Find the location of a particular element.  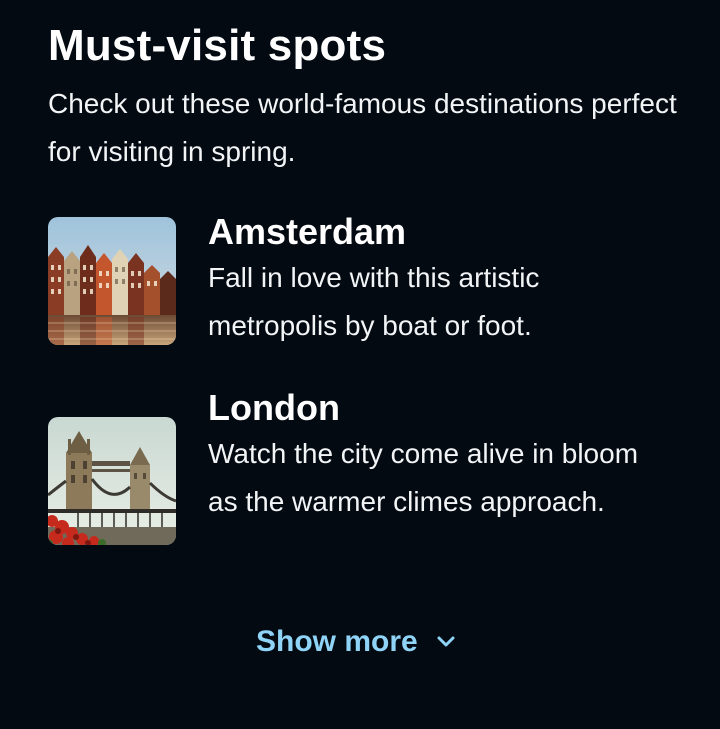

show-more-button: Show more is located at coordinates (356, 642).